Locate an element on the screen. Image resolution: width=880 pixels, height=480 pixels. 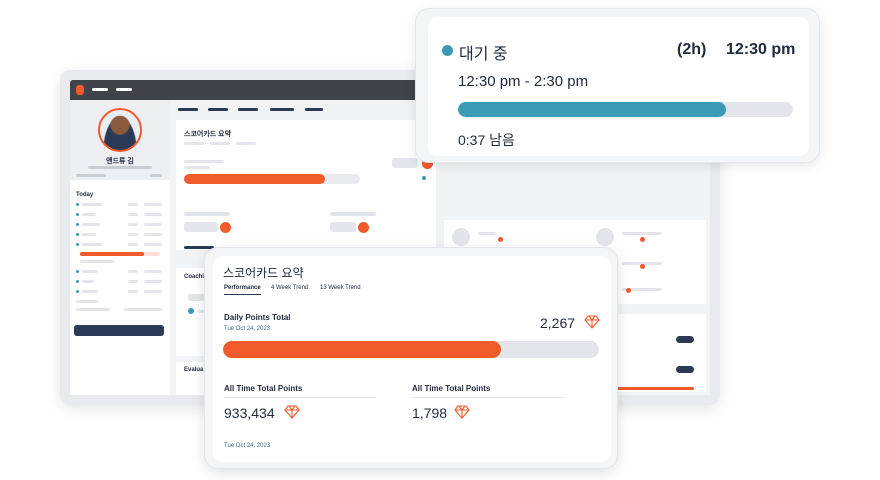
all-time-total-value-right: 1,798 is located at coordinates (430, 413).